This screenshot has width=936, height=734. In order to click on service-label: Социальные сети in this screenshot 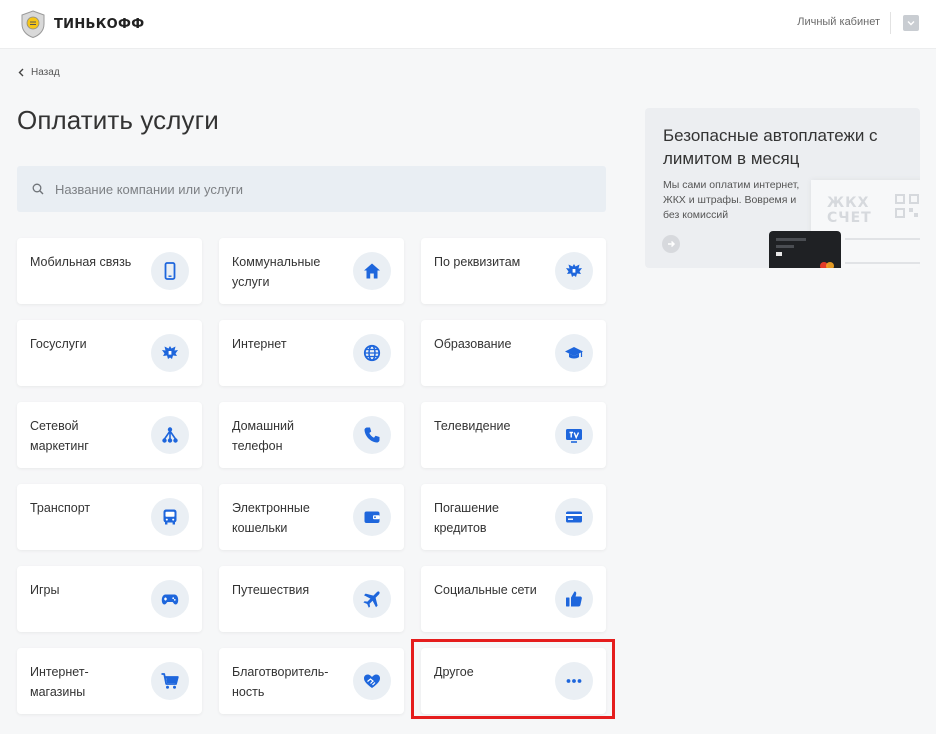, I will do `click(485, 590)`.